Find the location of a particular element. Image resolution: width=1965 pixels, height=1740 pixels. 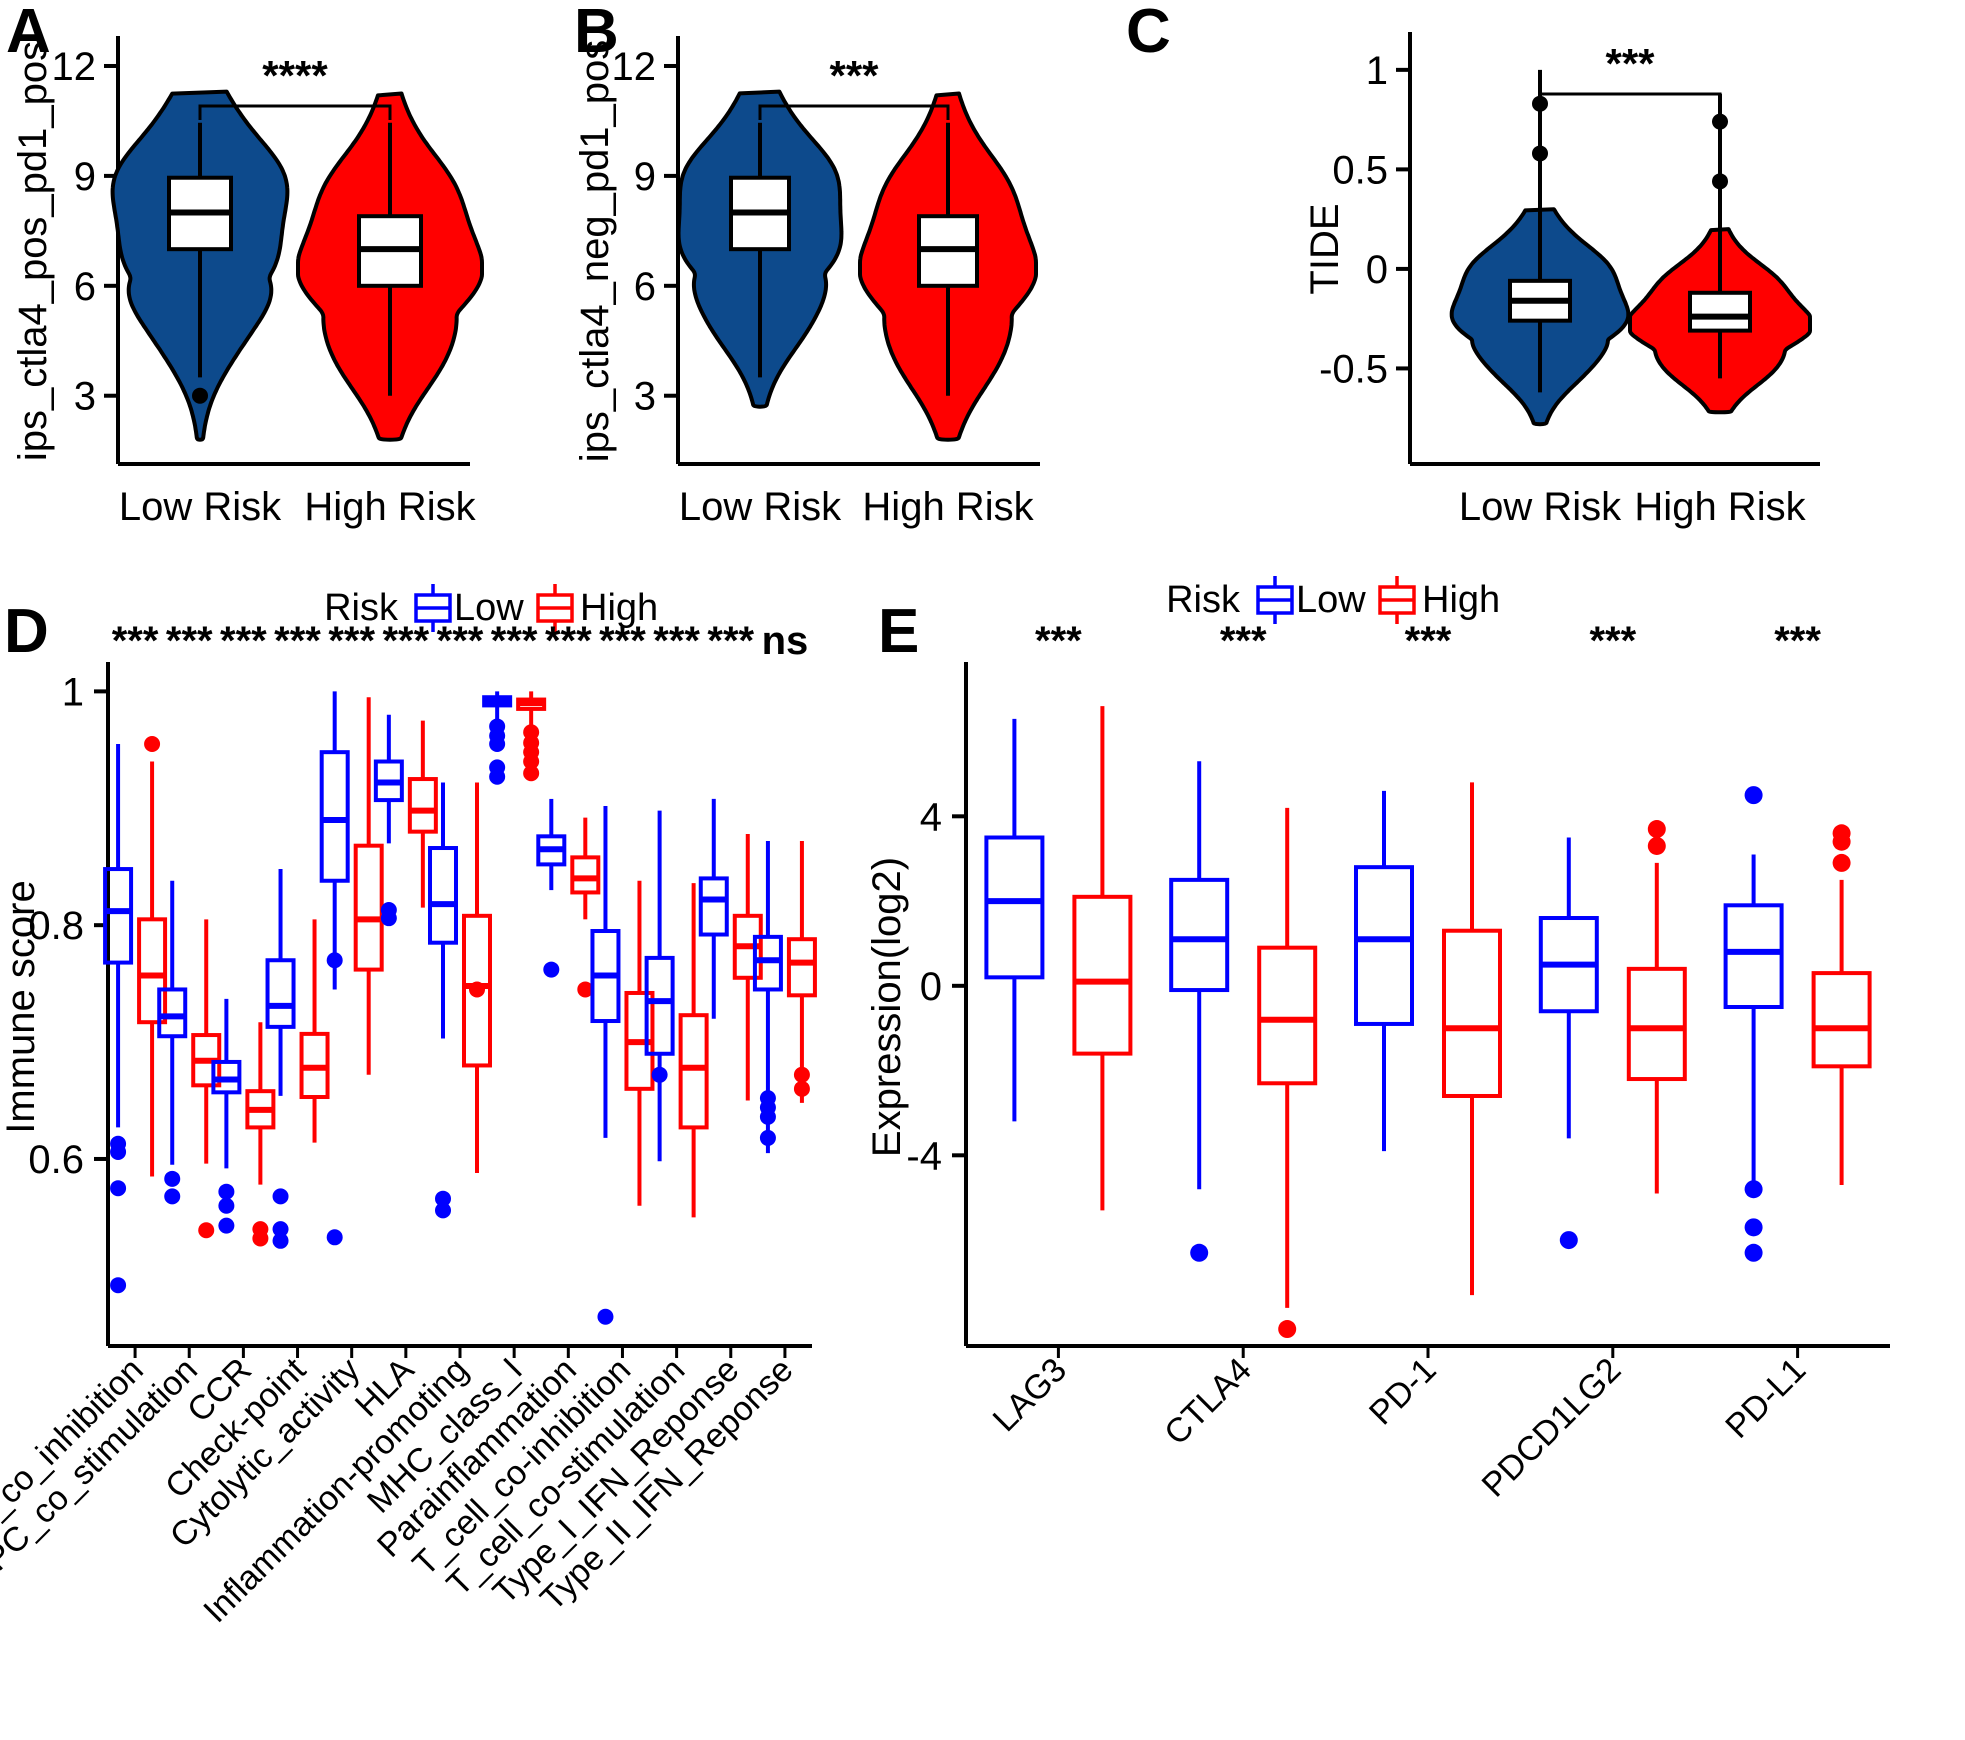

panel-c: 1 0.5 0 -0.5 TIDE *** Low Risk High Risk C is located at coordinates (1542, 270).